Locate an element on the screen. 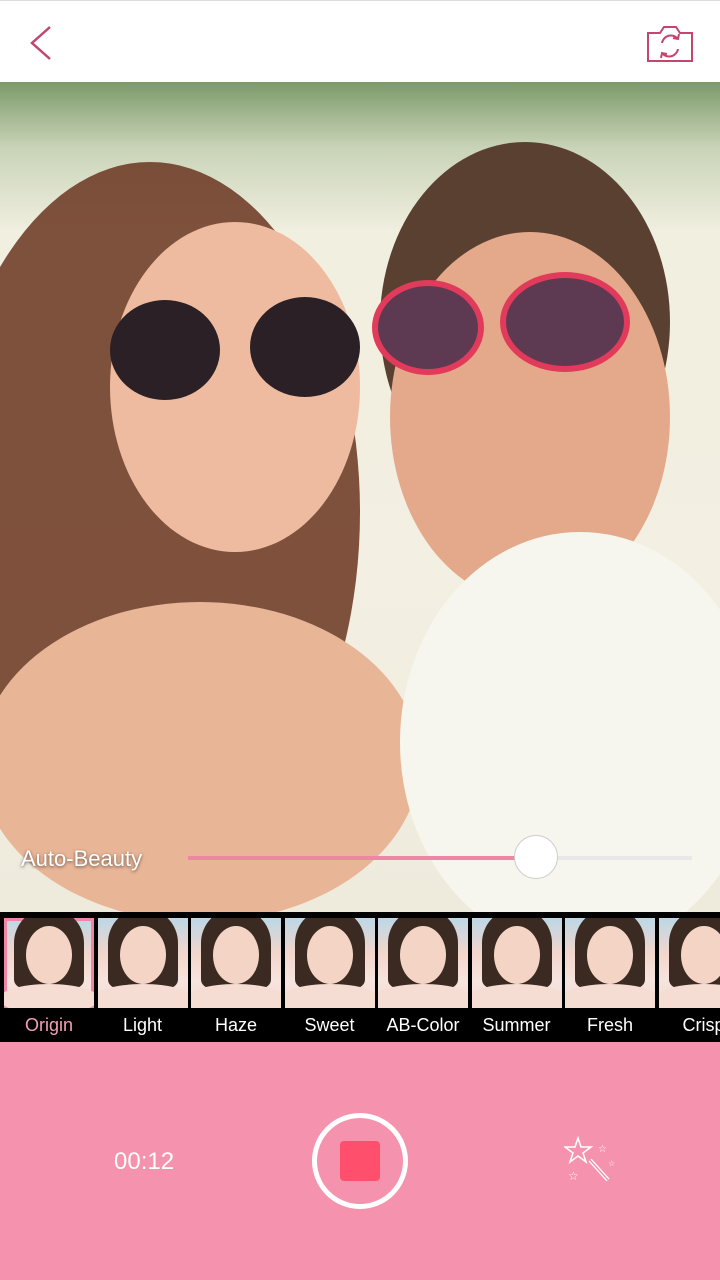 Image resolution: width=720 pixels, height=1280 pixels. filter-ab-color: AB-Color is located at coordinates (423, 980).